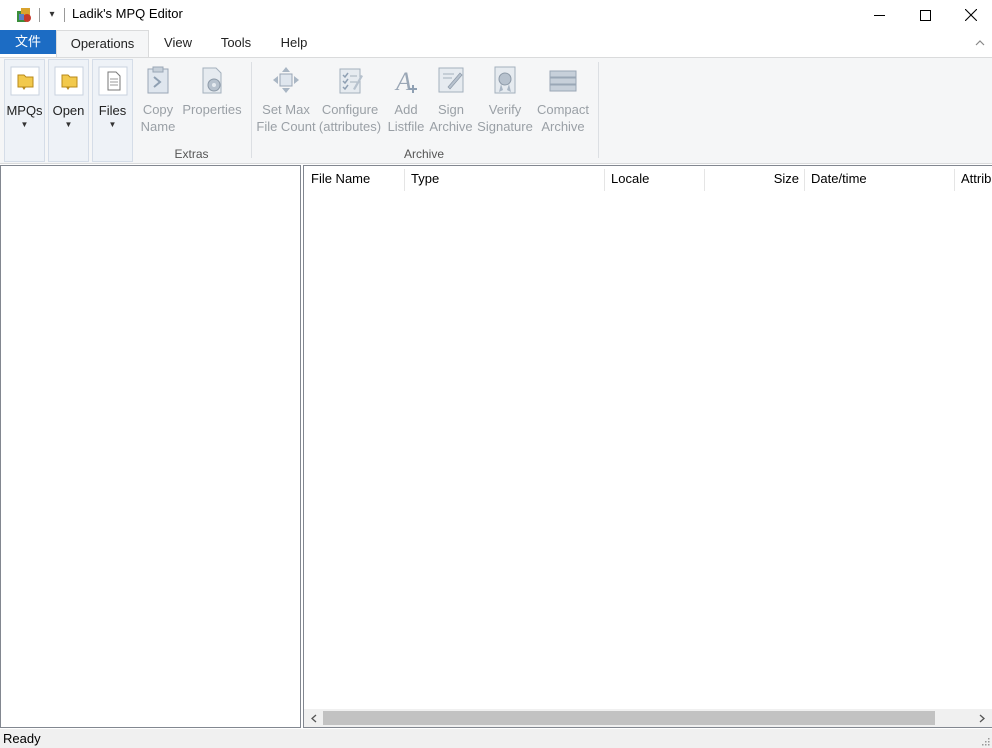 The image size is (992, 748). I want to click on maximize-button, so click(925, 15).